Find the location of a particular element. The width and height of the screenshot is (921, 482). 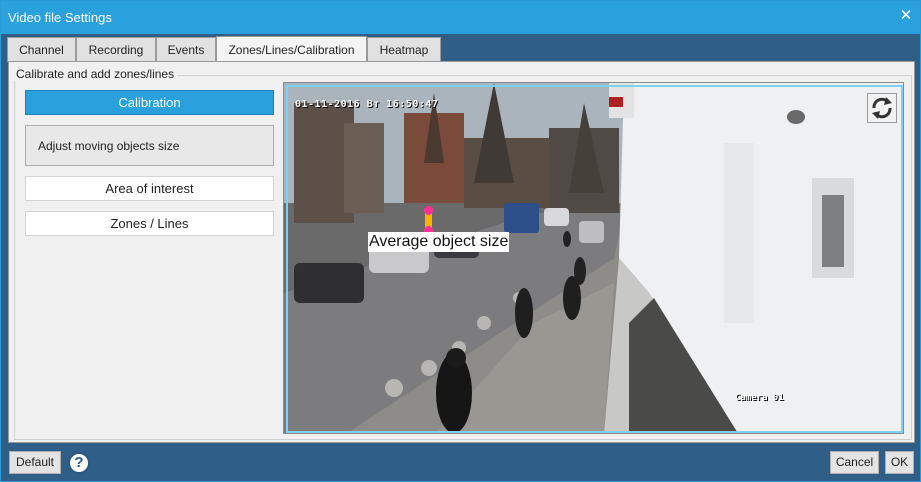

title-bar: Video file Settings ✕ is located at coordinates (460, 17).